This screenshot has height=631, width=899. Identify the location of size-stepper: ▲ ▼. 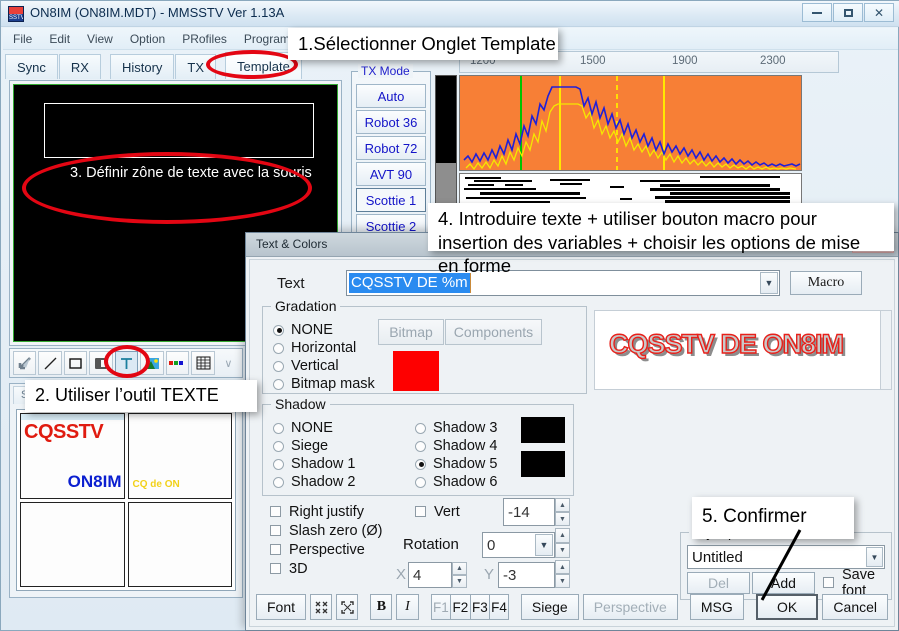
(562, 512).